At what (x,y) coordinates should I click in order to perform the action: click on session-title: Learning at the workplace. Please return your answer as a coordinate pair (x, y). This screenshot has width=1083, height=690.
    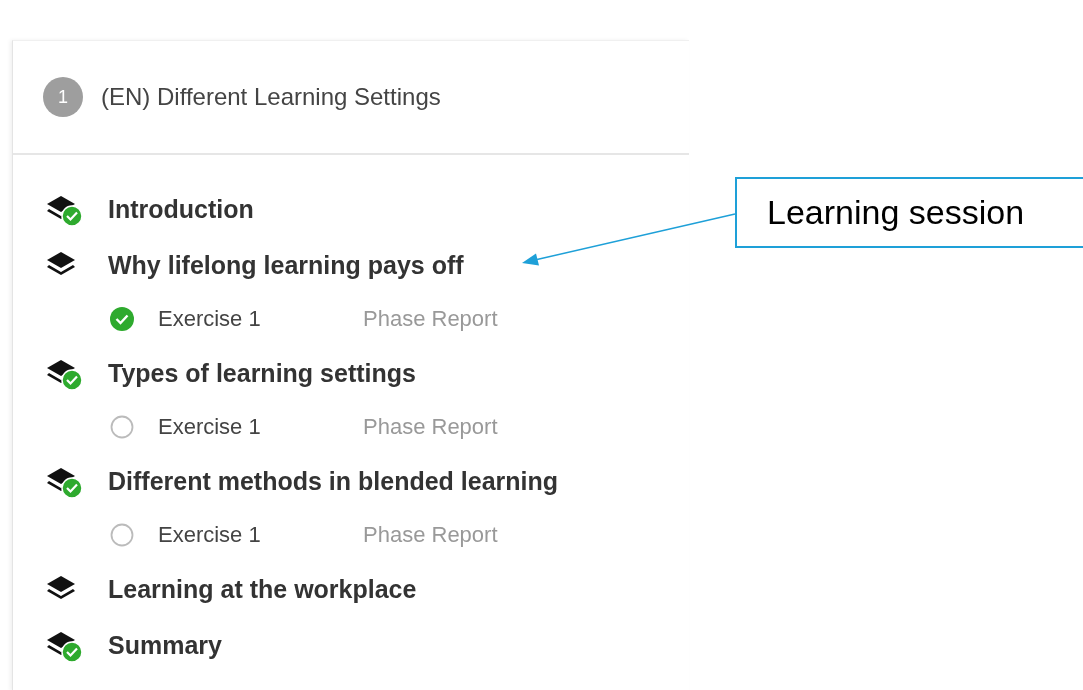
    Looking at the image, I should click on (262, 589).